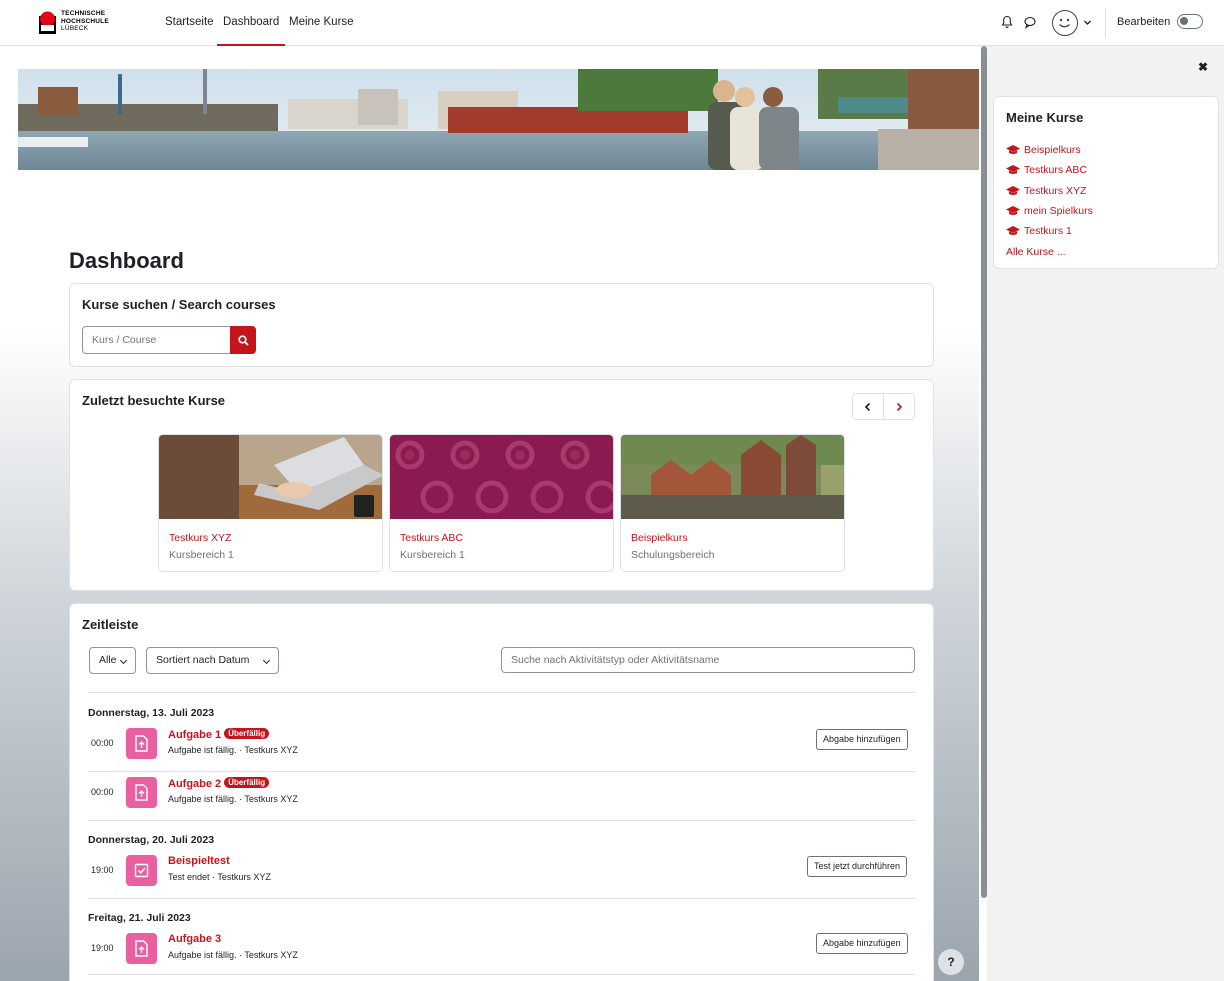 The image size is (1224, 981). Describe the element at coordinates (1030, 22) in the screenshot. I see `chat-icon` at that location.